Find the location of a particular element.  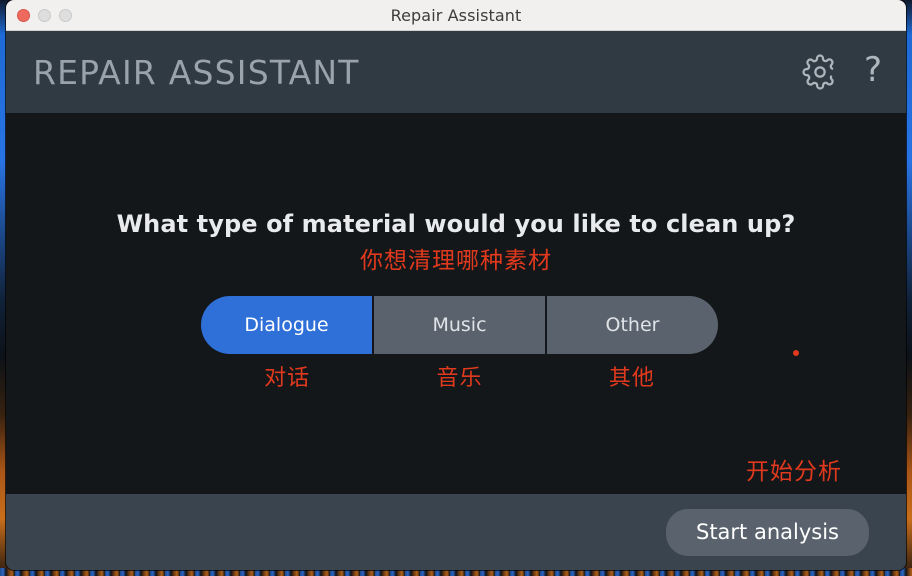

start-analysis-label-zh: 开始分析 is located at coordinates (794, 472).